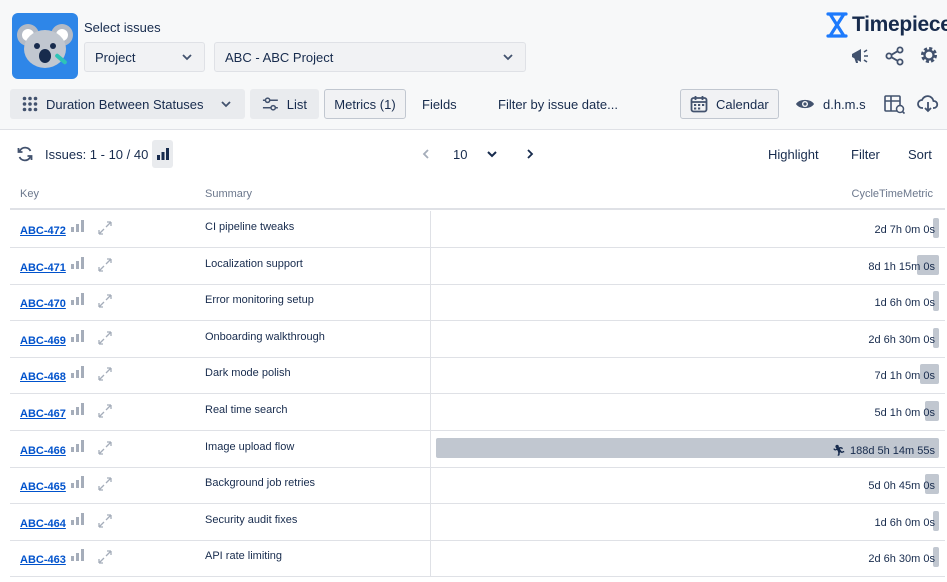 This screenshot has width=947, height=582. Describe the element at coordinates (426, 154) in the screenshot. I see `previous-page-icon` at that location.